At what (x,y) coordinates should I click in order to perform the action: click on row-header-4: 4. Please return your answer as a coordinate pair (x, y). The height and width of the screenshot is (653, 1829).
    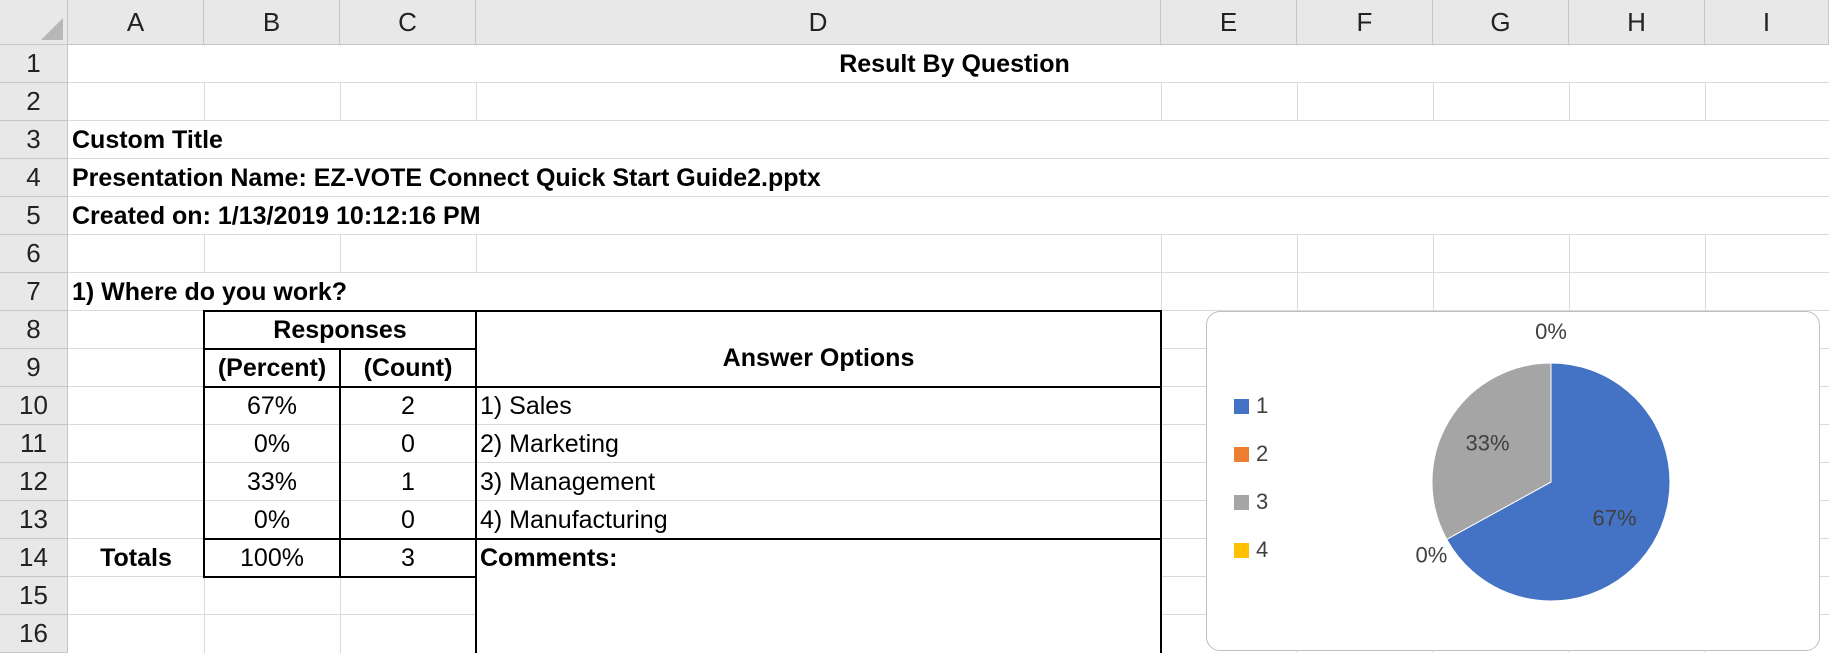
    Looking at the image, I should click on (34, 178).